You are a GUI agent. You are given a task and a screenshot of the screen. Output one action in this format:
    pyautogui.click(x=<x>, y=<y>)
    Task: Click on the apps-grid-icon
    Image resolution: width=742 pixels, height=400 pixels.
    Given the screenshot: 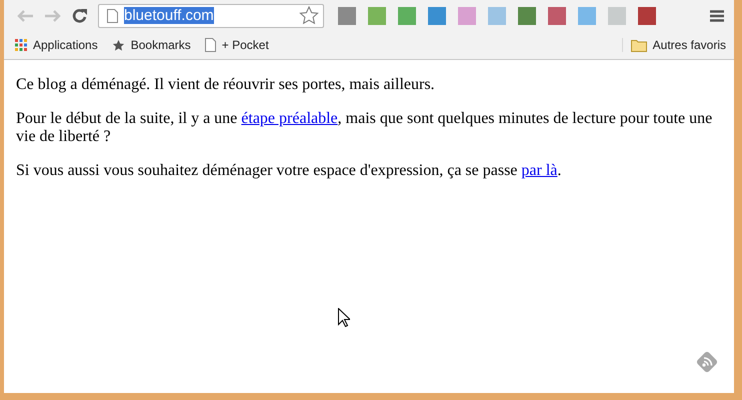 What is the action you would take?
    pyautogui.click(x=21, y=45)
    